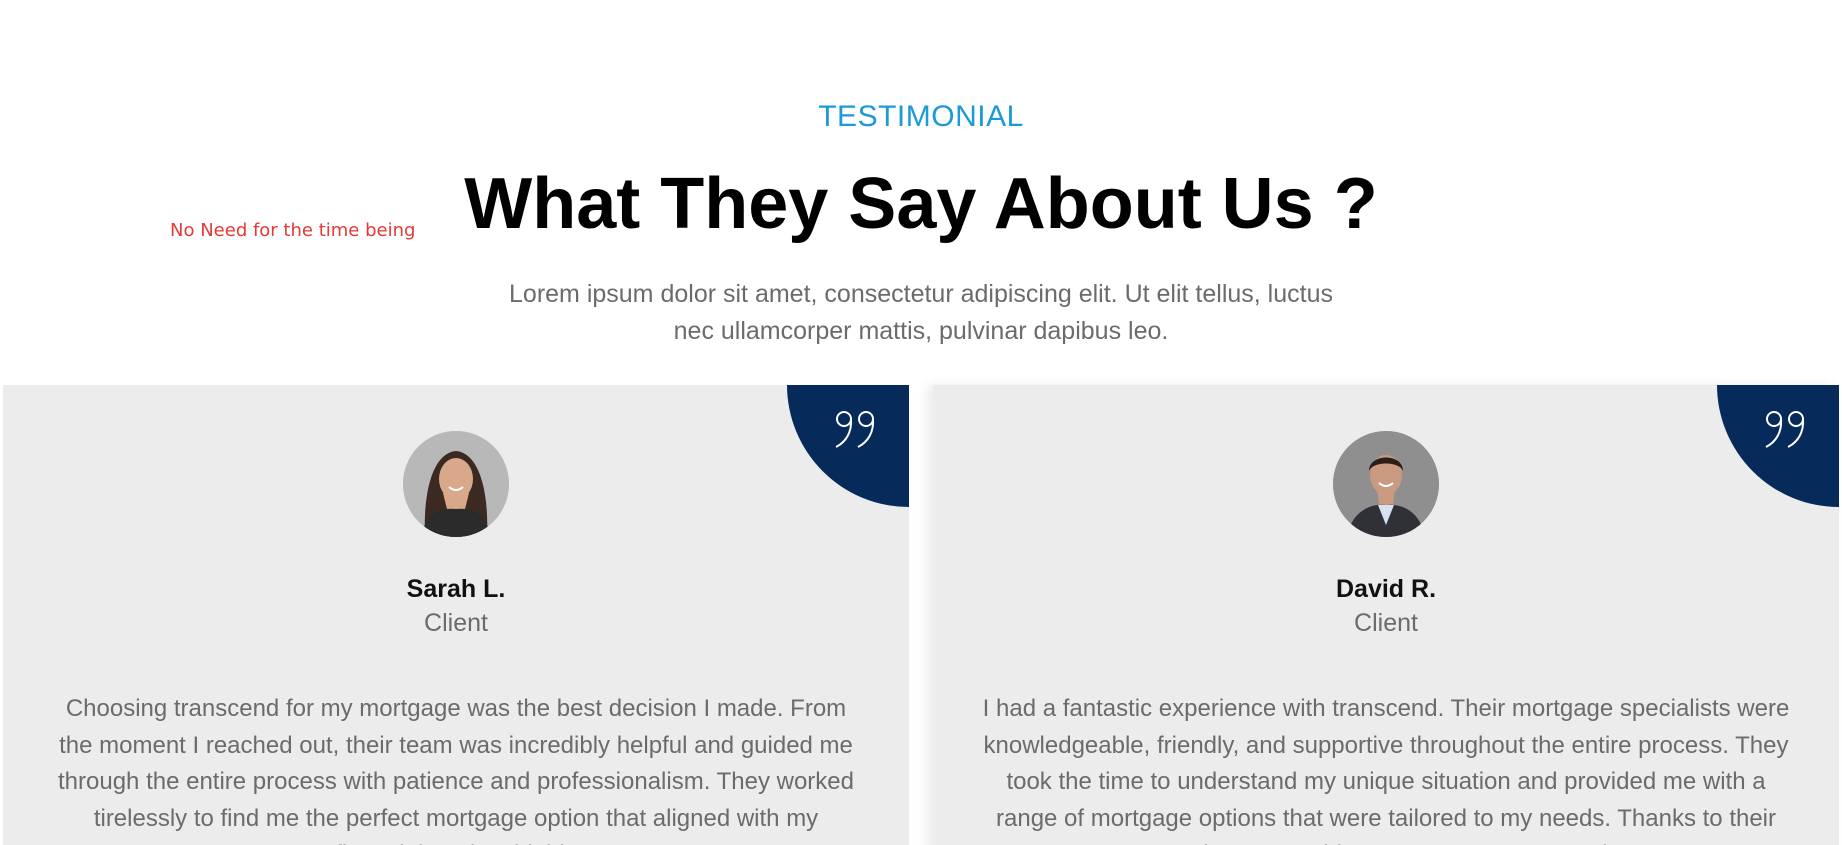  I want to click on testimonial-name: David R., so click(1386, 589).